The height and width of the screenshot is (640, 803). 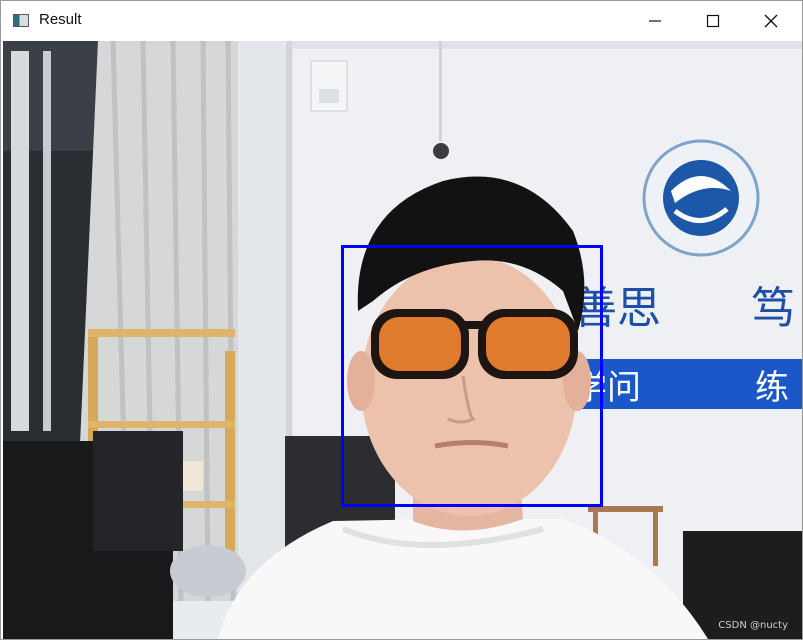 I want to click on close-button, so click(x=772, y=21).